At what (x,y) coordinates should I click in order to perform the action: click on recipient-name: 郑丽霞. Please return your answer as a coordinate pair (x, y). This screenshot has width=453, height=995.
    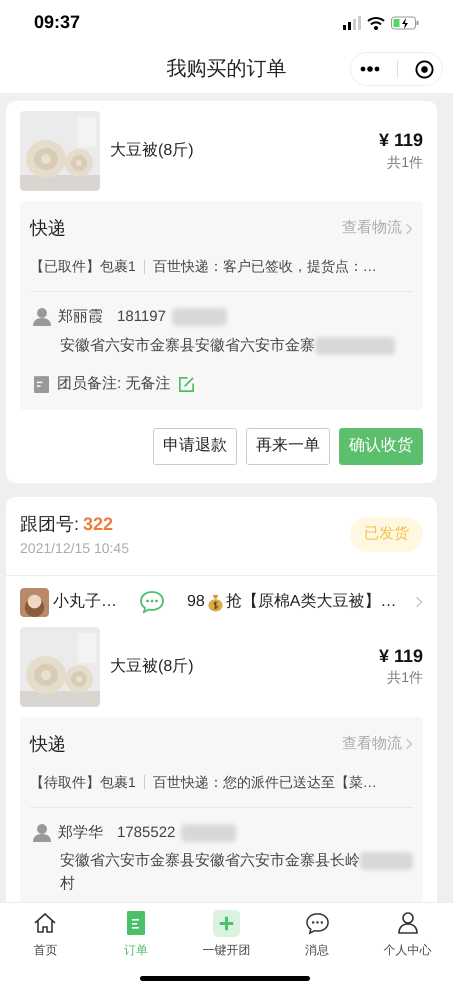
    Looking at the image, I should click on (80, 317).